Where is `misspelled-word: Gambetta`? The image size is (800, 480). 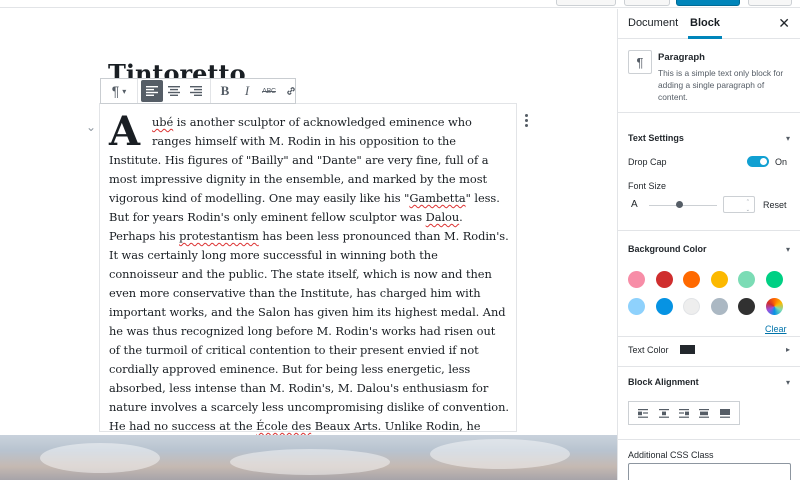
misspelled-word: Gambetta is located at coordinates (437, 198).